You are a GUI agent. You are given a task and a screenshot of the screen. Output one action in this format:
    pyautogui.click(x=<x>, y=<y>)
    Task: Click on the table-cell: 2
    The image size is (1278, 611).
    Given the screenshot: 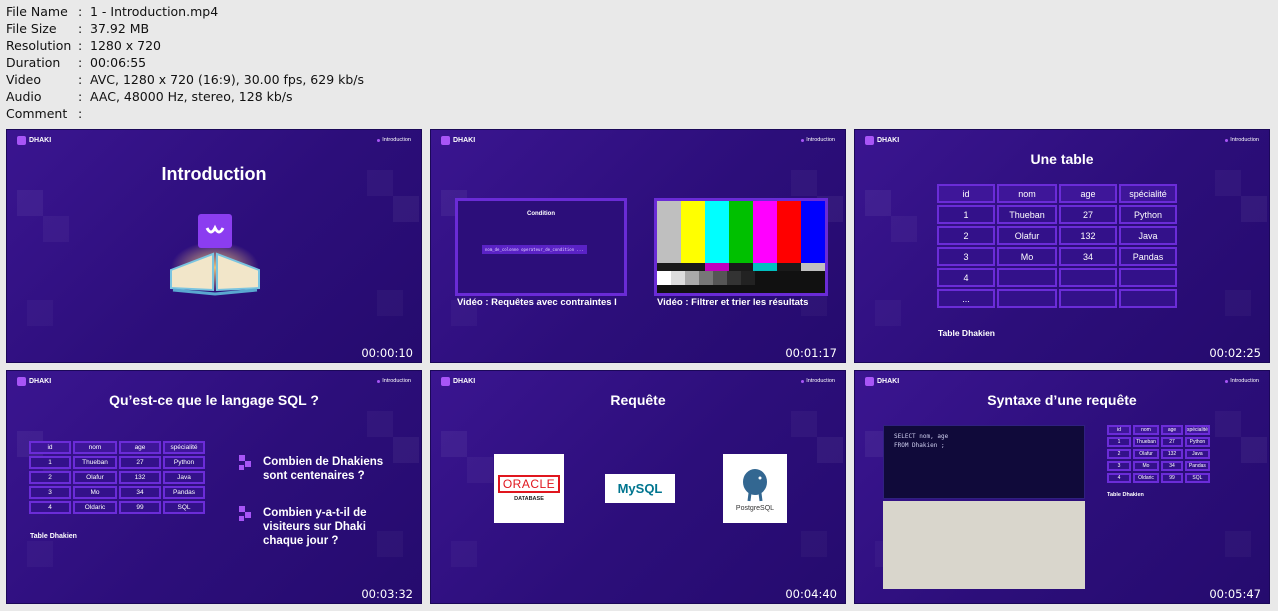 What is the action you would take?
    pyautogui.click(x=966, y=235)
    